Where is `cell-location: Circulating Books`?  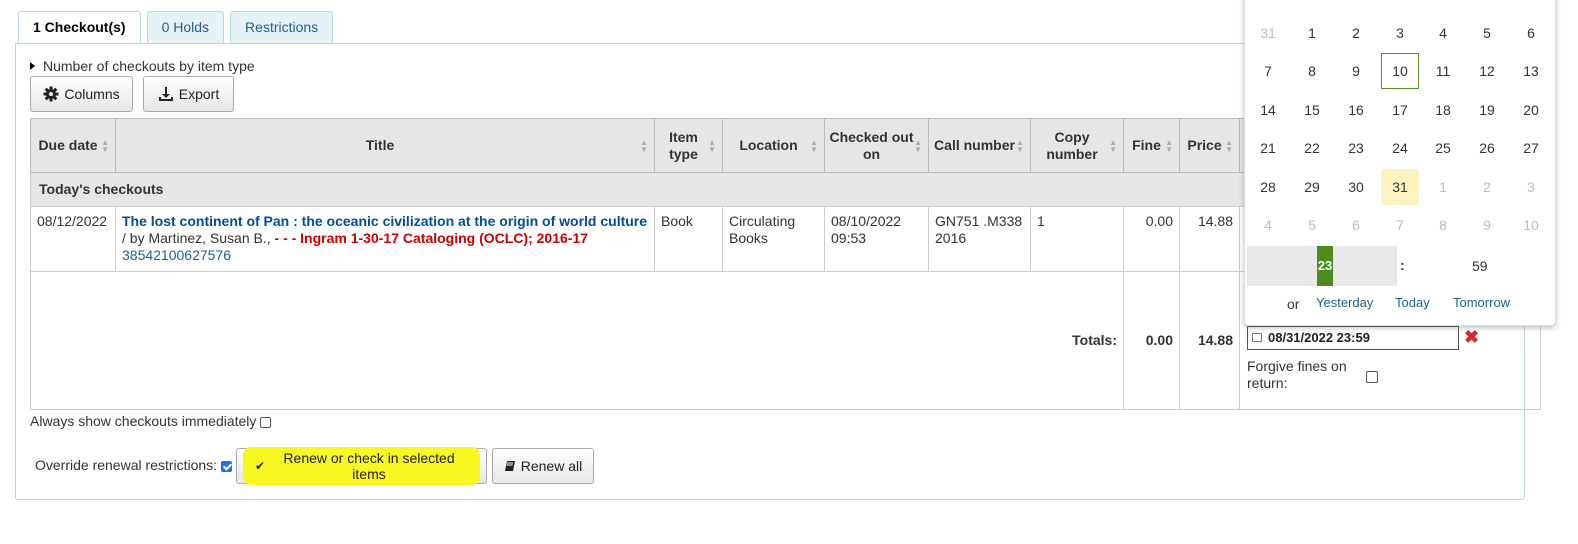 cell-location: Circulating Books is located at coordinates (773, 239).